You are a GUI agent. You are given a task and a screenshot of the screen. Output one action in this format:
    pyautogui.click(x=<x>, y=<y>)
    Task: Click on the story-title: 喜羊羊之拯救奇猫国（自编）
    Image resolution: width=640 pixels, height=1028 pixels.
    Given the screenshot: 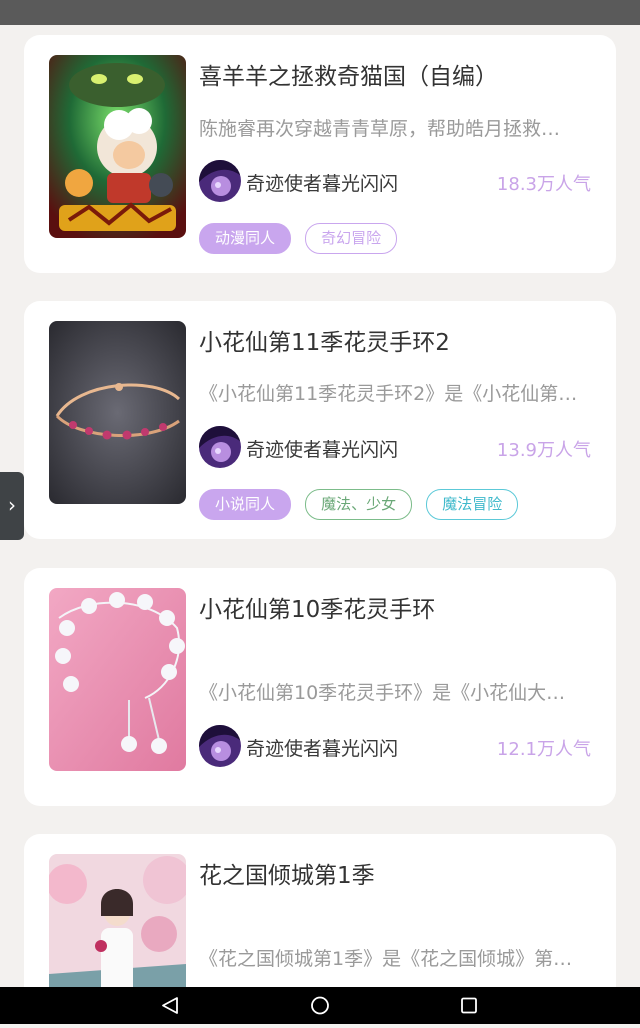 What is the action you would take?
    pyautogui.click(x=399, y=74)
    